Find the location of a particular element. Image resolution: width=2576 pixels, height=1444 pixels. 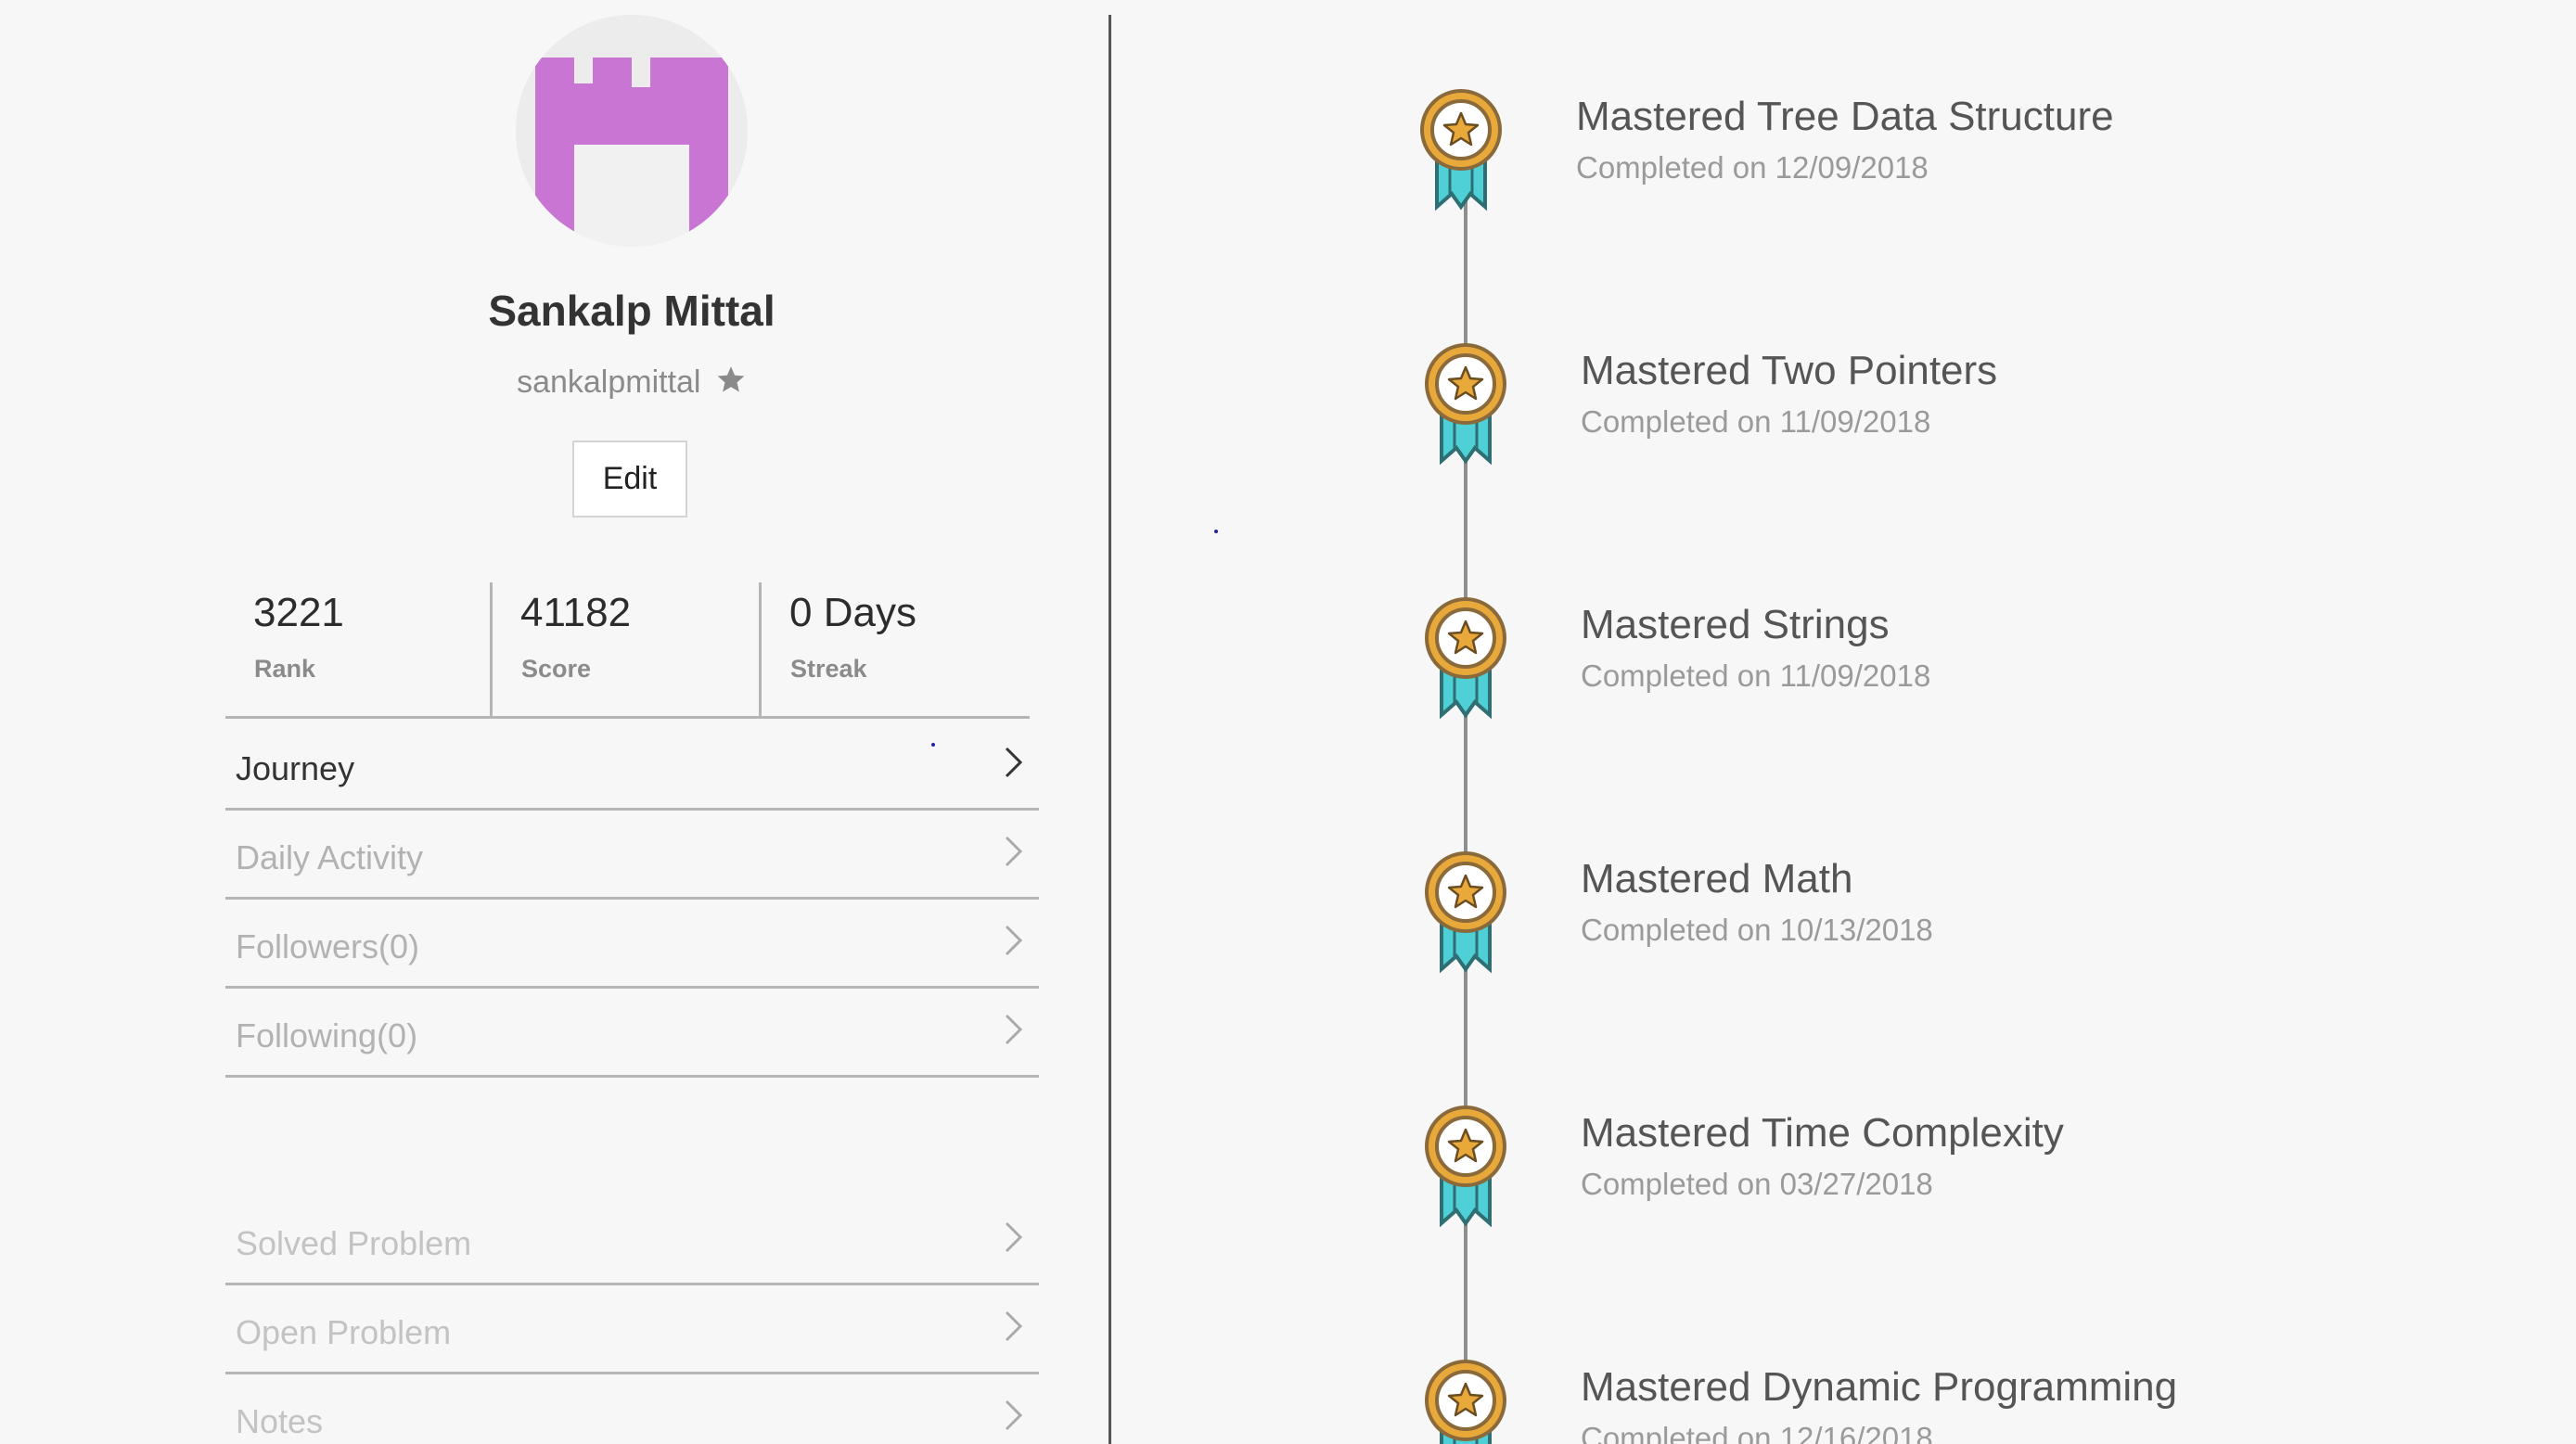

entry-title: Mastered Math is located at coordinates (1717, 879).